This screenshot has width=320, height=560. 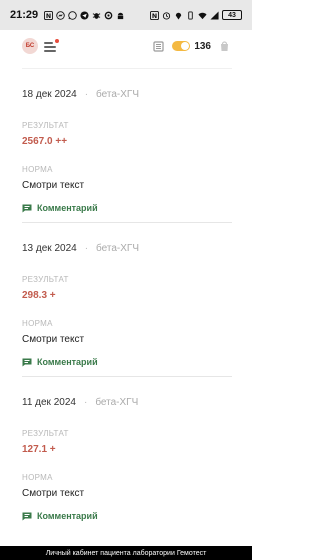 What do you see at coordinates (39, 295) in the screenshot?
I see `result-value: 298.3 +` at bounding box center [39, 295].